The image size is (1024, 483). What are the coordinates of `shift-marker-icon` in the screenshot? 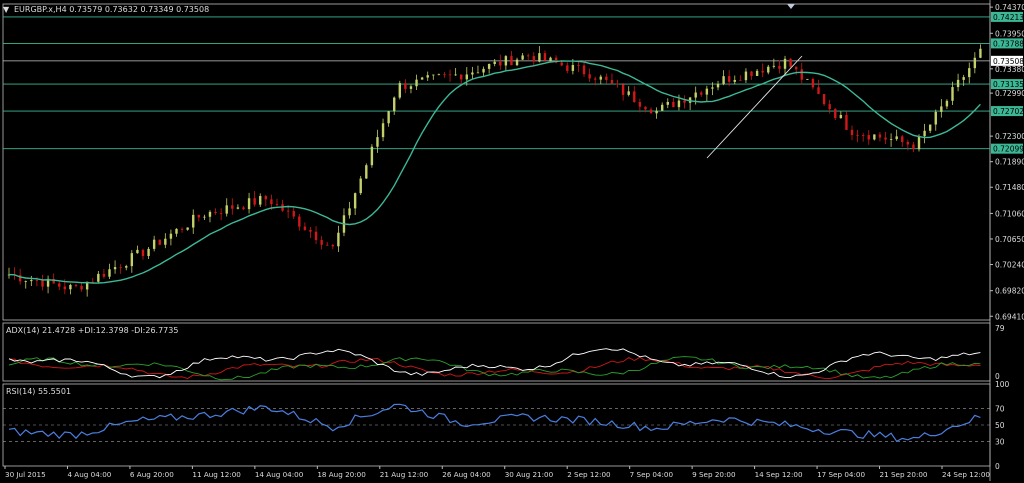 It's located at (791, 6).